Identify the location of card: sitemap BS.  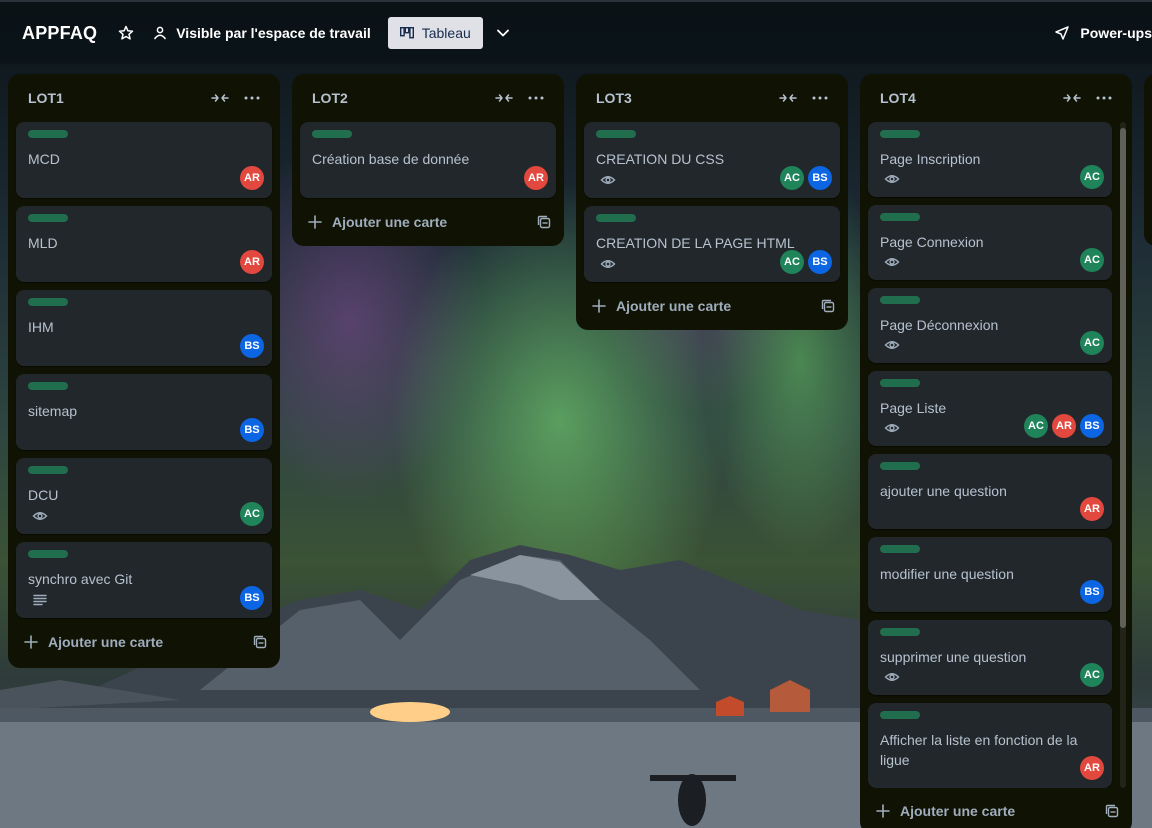
(144, 412).